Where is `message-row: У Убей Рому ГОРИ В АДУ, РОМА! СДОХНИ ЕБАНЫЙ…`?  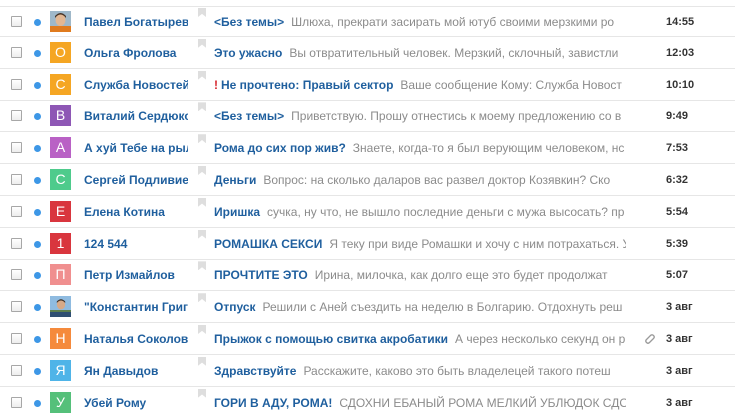
message-row: У Убей Рому ГОРИ В АДУ, РОМА! СДОХНИ ЕБАНЫЙ… is located at coordinates (376, 401).